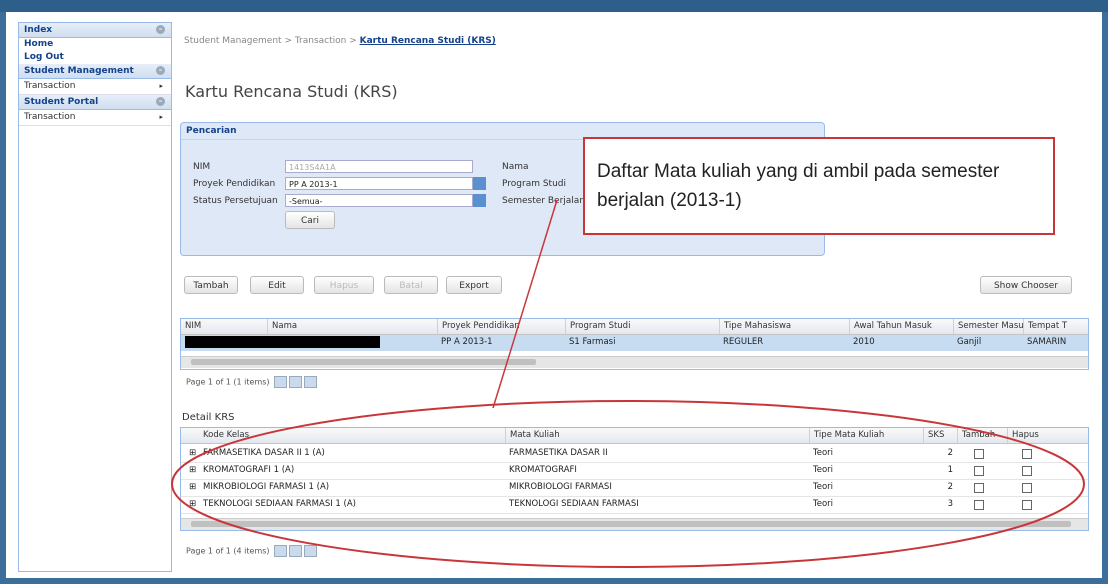  What do you see at coordinates (525, 304) in the screenshot?
I see `callout-pointer-line` at bounding box center [525, 304].